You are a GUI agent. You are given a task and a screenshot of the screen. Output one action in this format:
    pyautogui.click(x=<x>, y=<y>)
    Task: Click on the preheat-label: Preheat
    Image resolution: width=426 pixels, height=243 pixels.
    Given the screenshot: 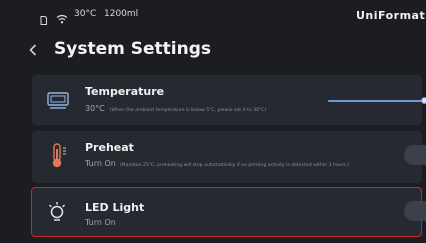 What is the action you would take?
    pyautogui.click(x=109, y=147)
    